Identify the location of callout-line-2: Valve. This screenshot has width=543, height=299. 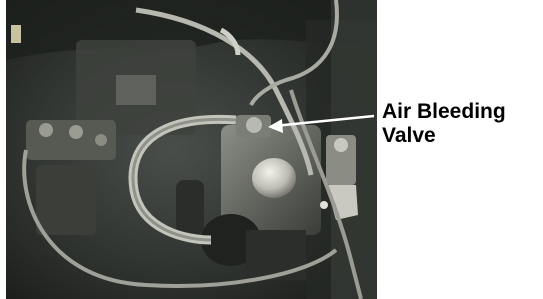
(409, 135).